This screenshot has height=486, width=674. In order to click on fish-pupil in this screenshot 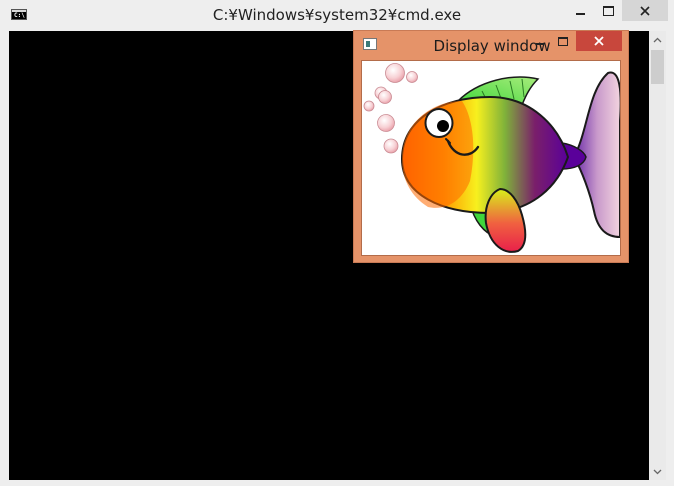, I will do `click(443, 126)`.